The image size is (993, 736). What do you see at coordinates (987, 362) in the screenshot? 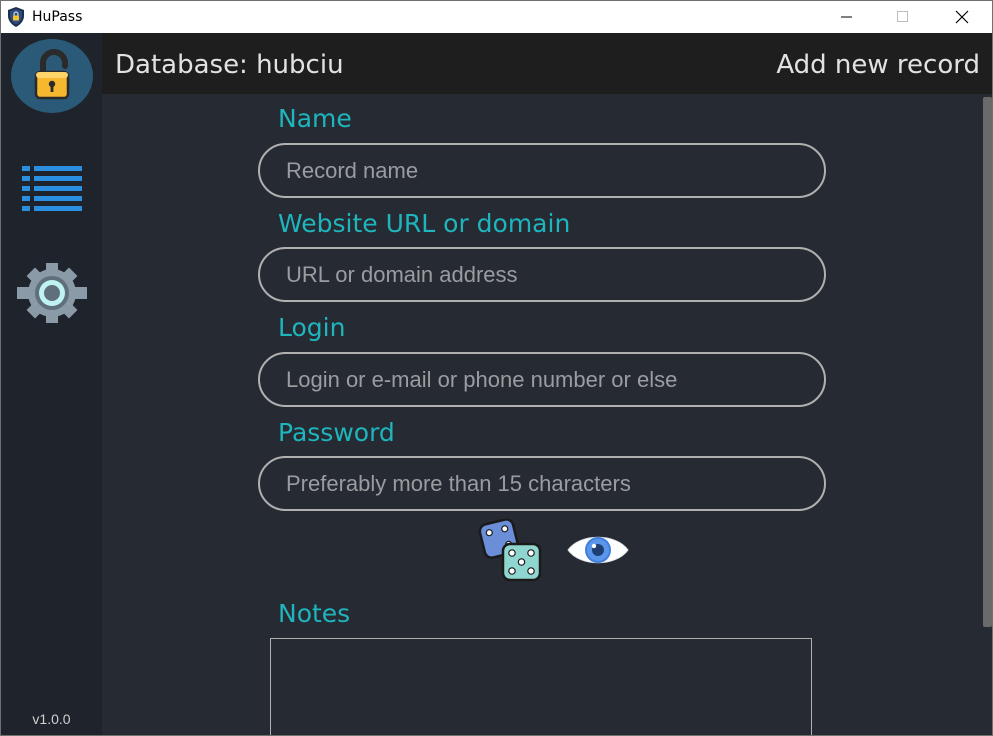
I see `scrollbar-thumb` at bounding box center [987, 362].